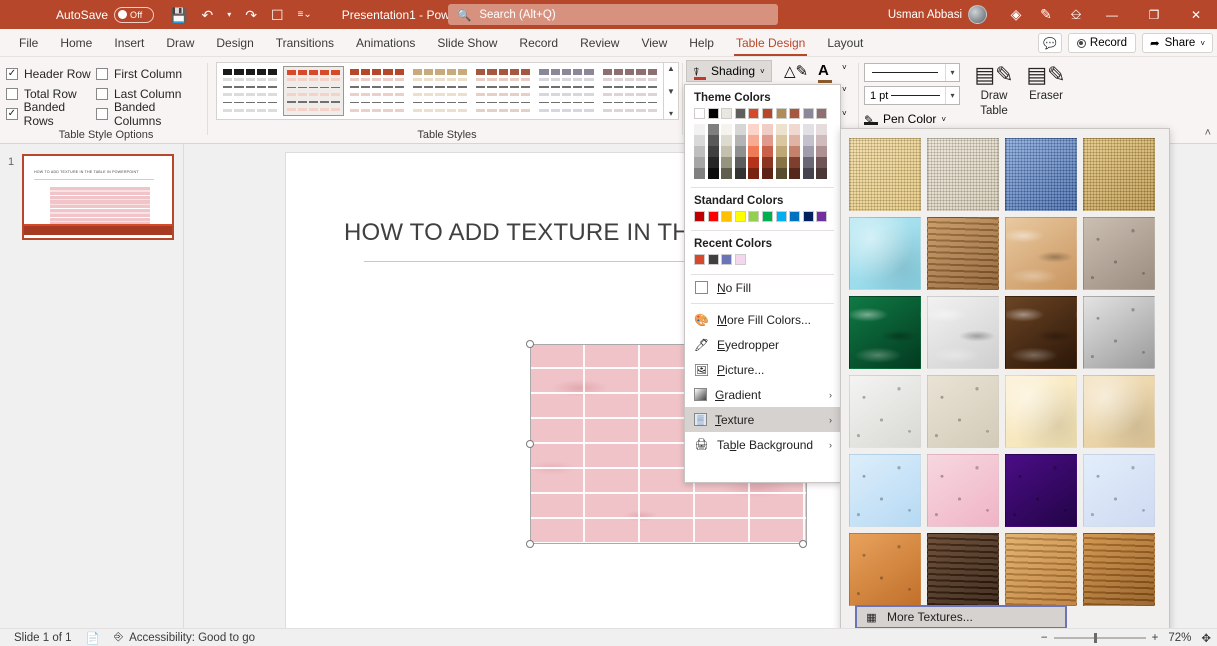 The width and height of the screenshot is (1217, 646). Describe the element at coordinates (770, 43) in the screenshot. I see `tab-table-design: Table Design` at that location.